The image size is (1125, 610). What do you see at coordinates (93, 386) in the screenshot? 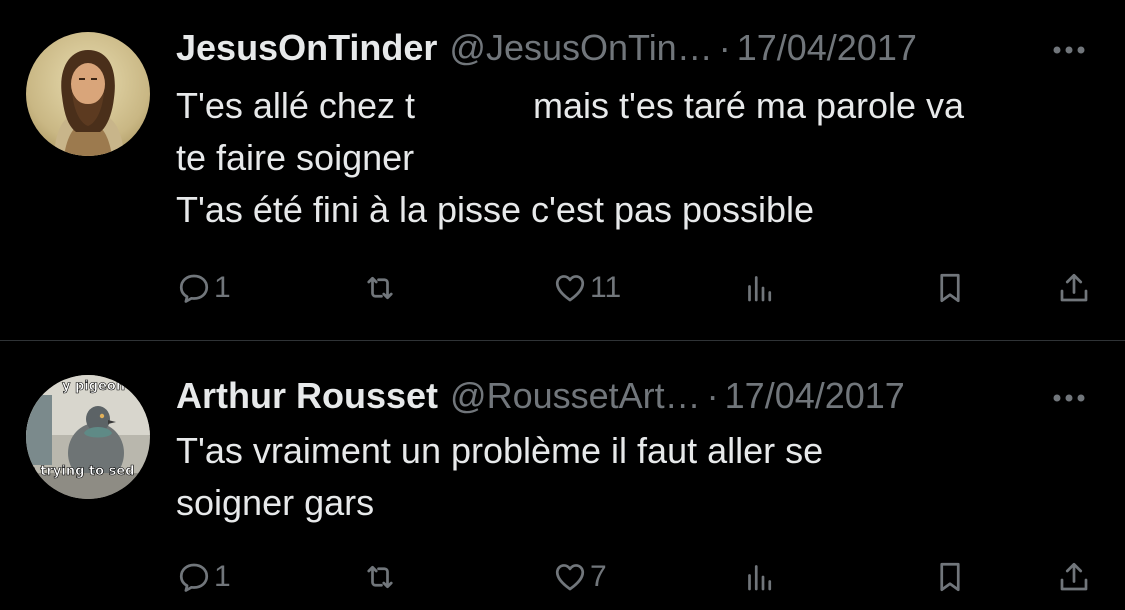
I see `avatar-caption: y pigeon` at bounding box center [93, 386].